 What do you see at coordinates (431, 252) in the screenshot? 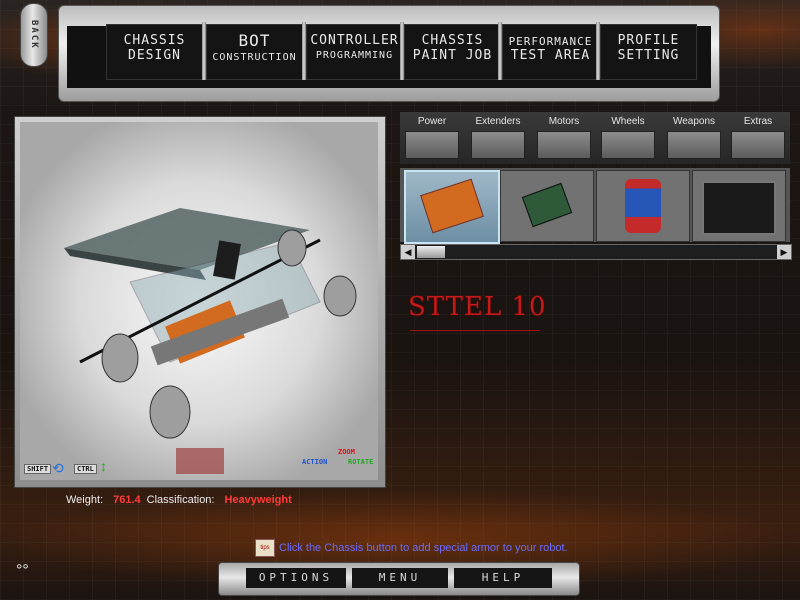
I see `scroll-thumb` at bounding box center [431, 252].